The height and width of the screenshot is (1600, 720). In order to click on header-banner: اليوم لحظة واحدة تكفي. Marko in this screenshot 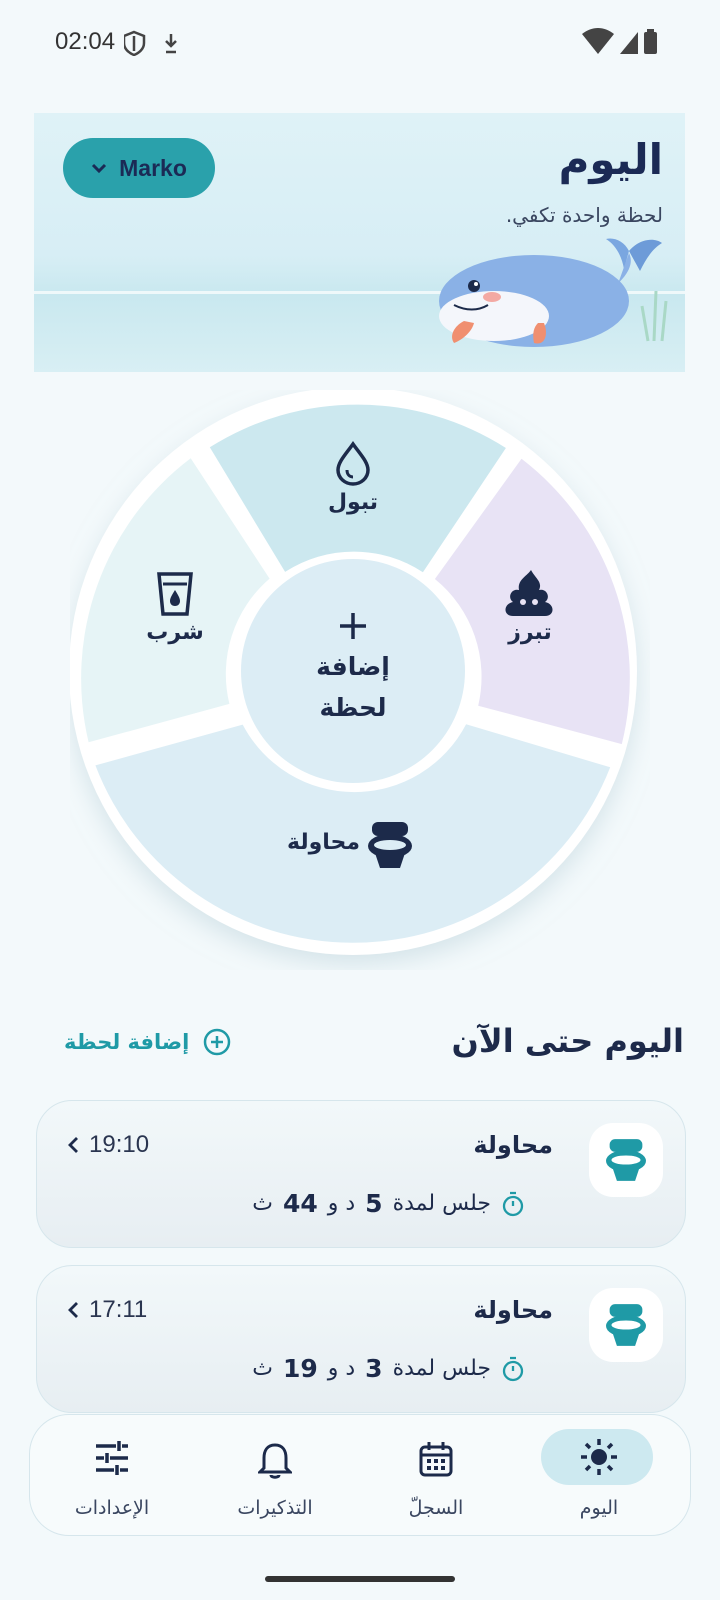, I will do `click(359, 242)`.